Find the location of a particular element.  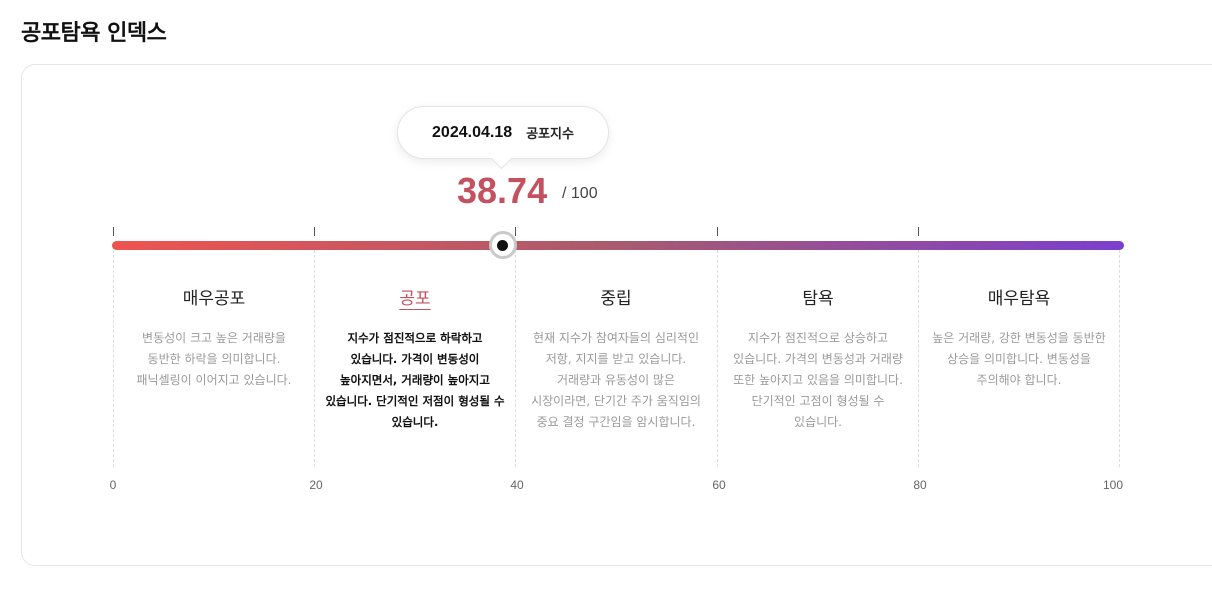

axis-label: 60 is located at coordinates (719, 485).